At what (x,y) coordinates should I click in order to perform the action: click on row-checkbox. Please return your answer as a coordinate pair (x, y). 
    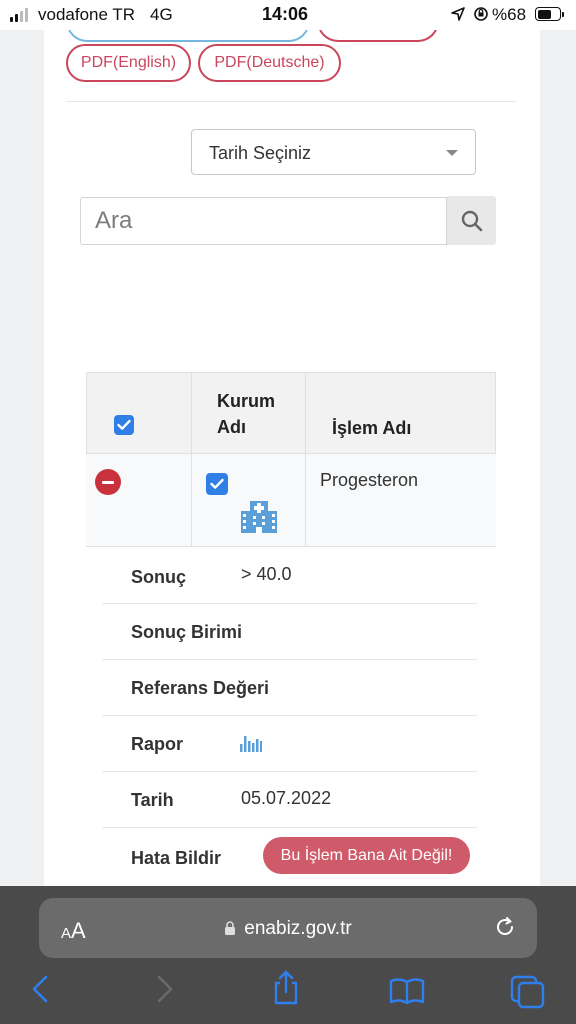
    Looking at the image, I should click on (217, 484).